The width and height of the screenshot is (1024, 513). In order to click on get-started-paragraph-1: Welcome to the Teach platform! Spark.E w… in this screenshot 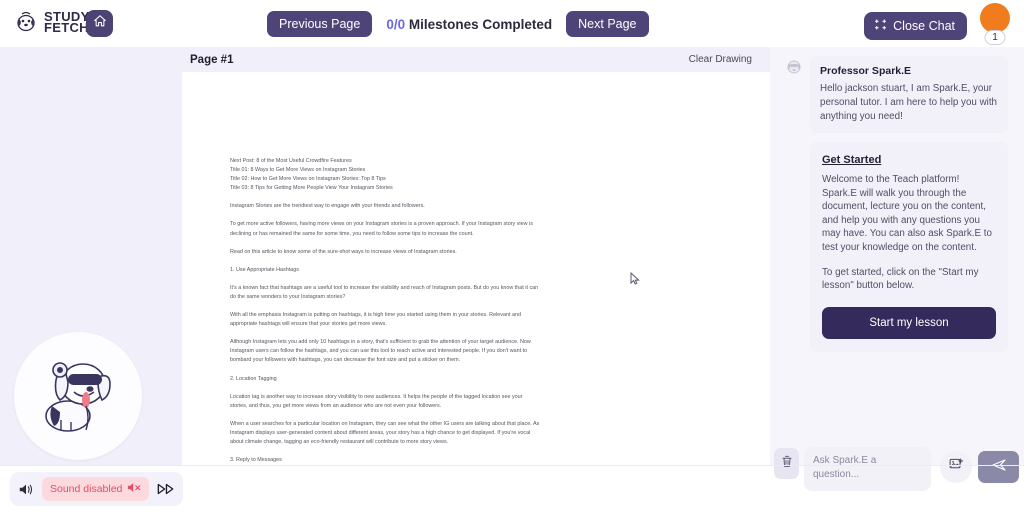, I will do `click(907, 213)`.